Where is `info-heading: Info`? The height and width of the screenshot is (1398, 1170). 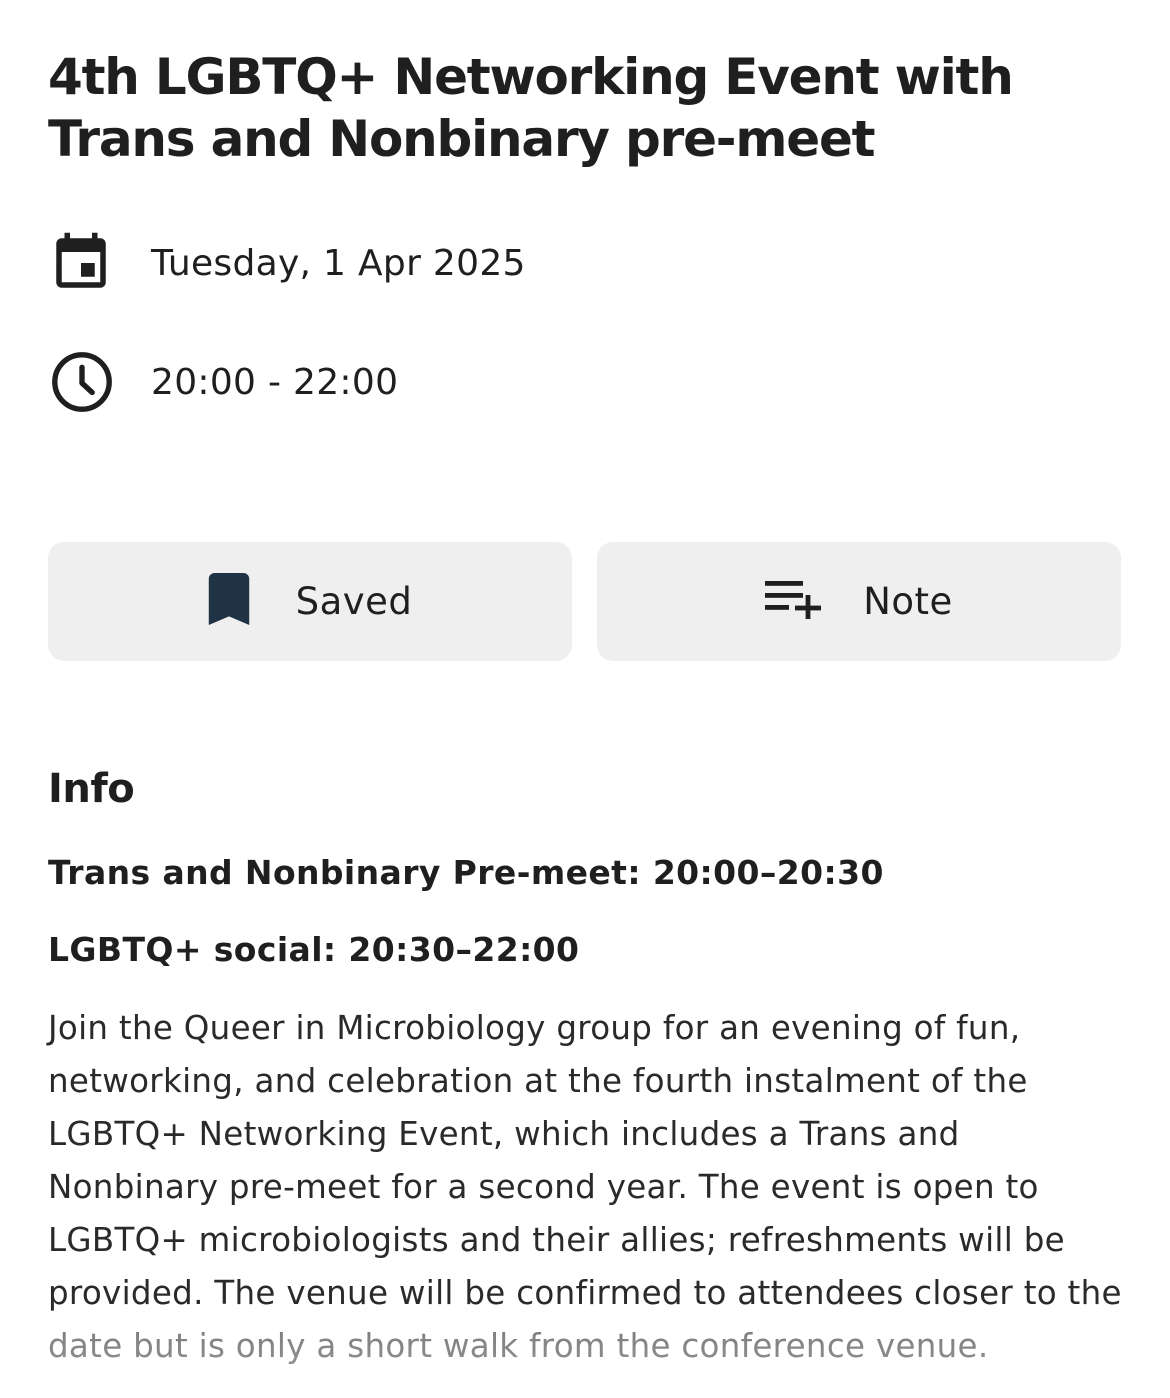 info-heading: Info is located at coordinates (91, 789).